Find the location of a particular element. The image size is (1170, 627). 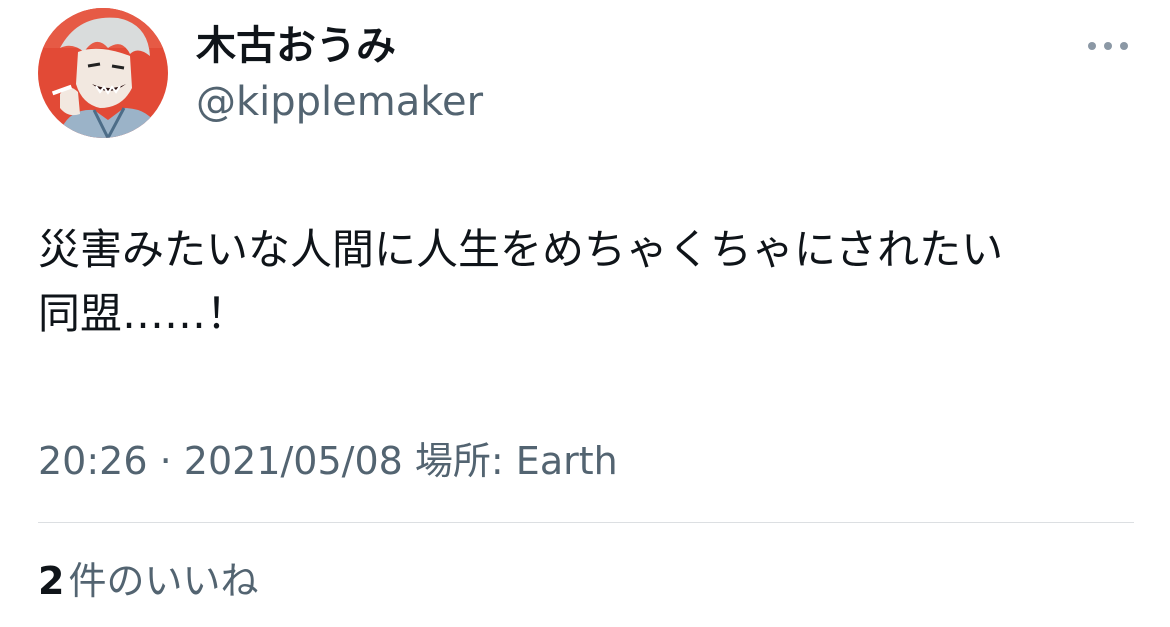

tweet-text-line: 災害みたいな人間に人生をめちゃくちゃにされたい is located at coordinates (521, 249).